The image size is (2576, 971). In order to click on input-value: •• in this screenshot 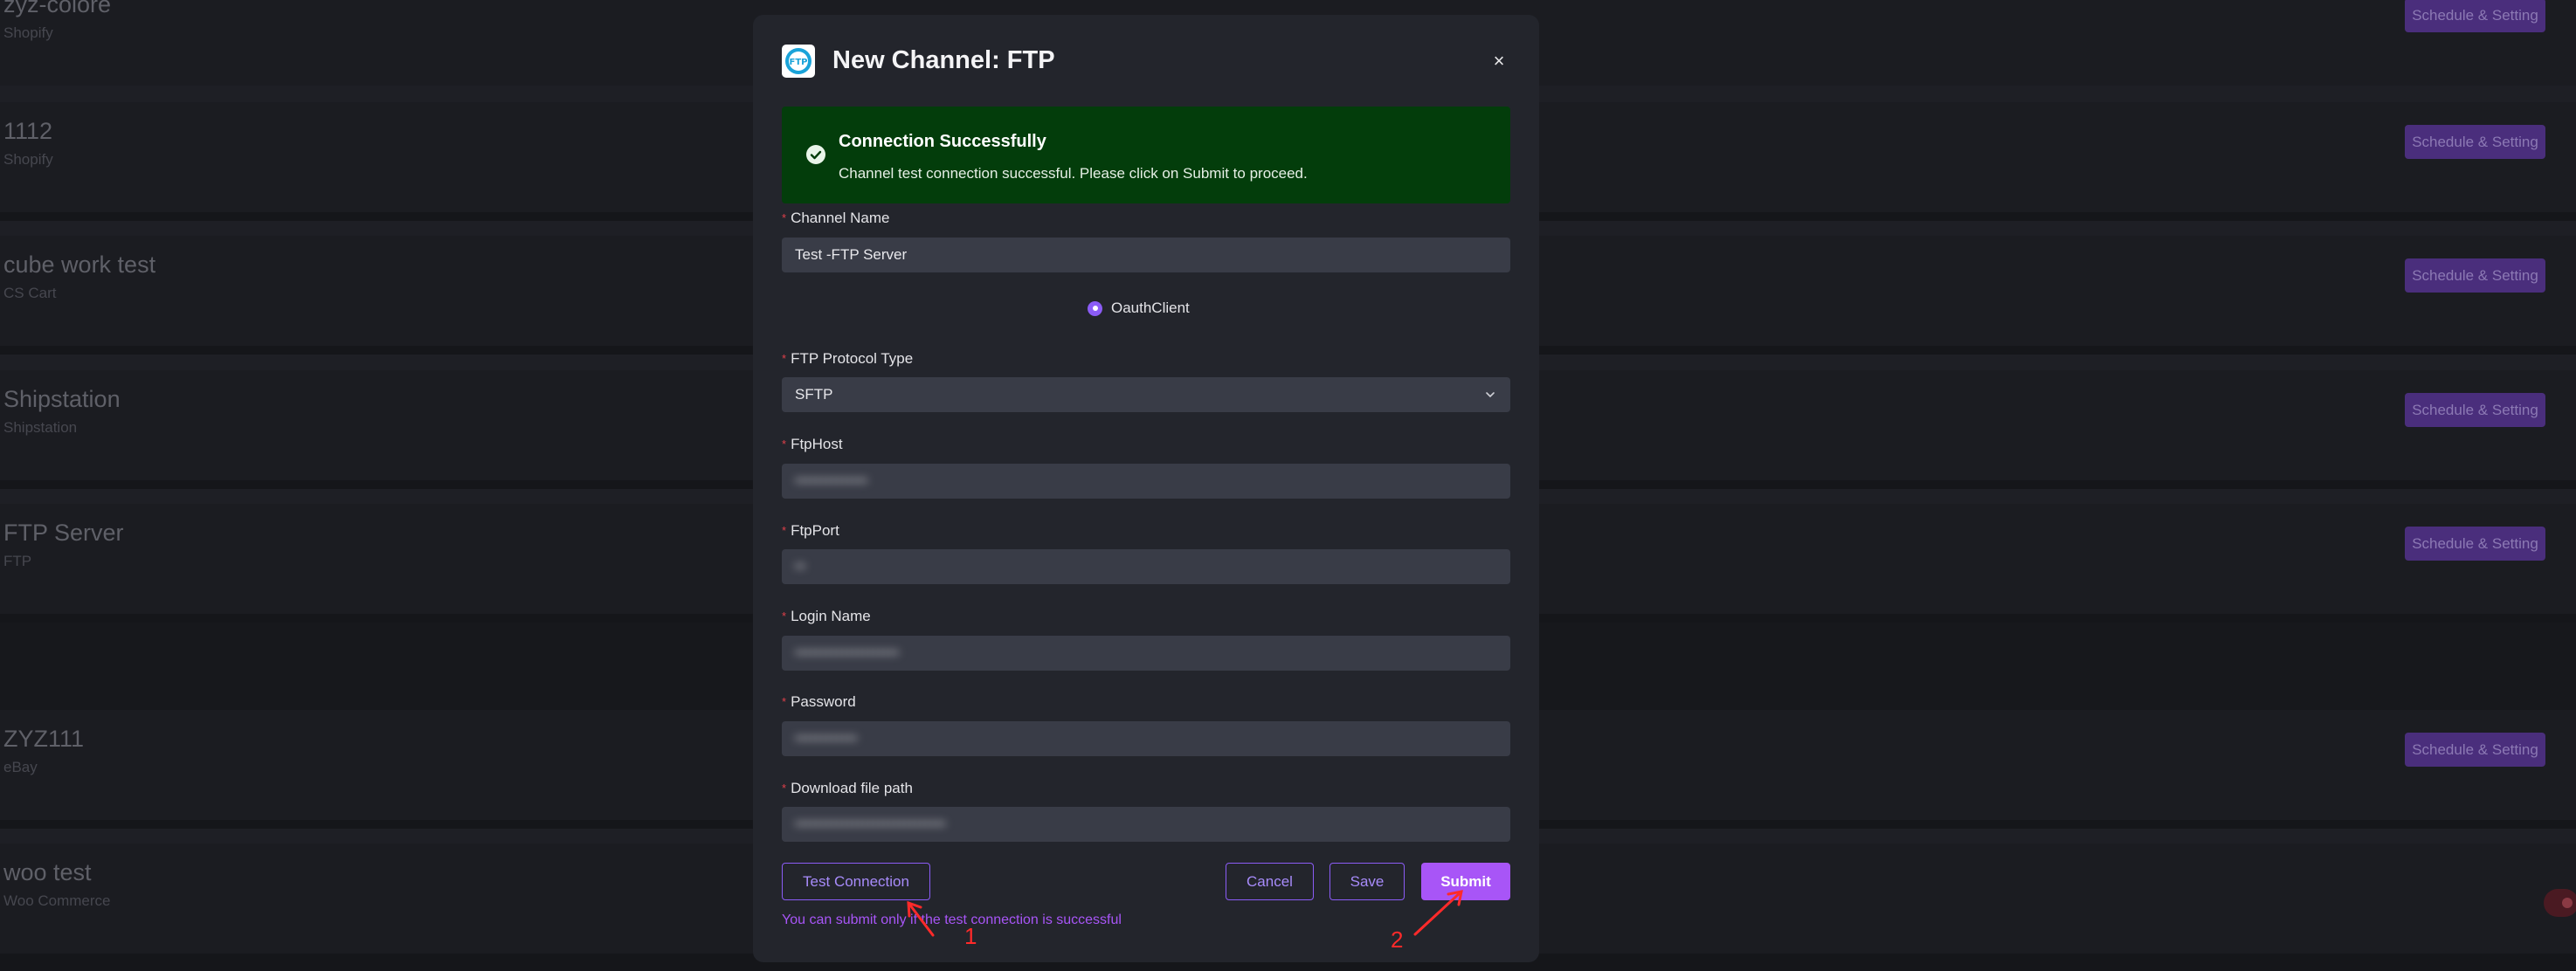, I will do `click(800, 566)`.